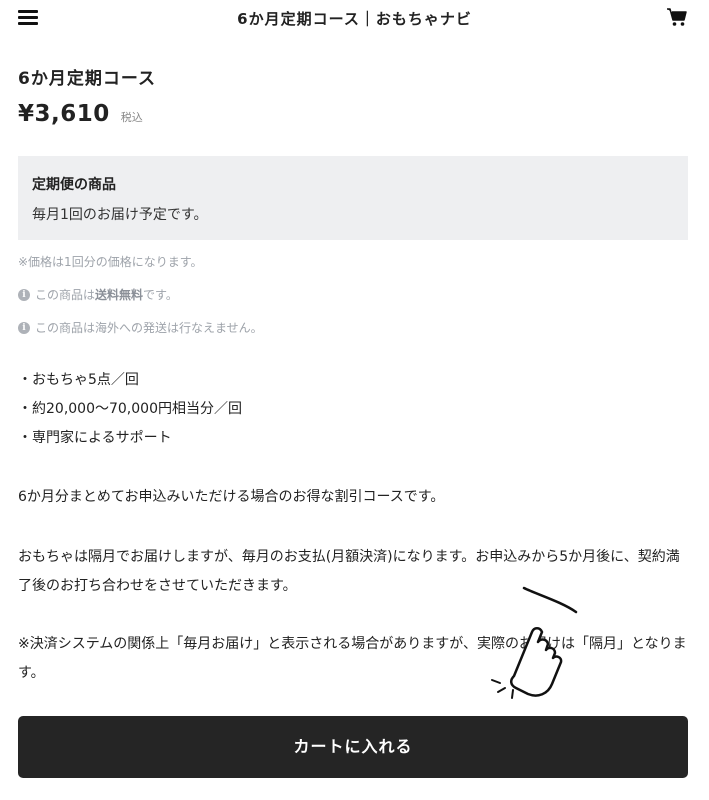 Image resolution: width=709 pixels, height=800 pixels. I want to click on feature-item: ・約20,000〜70,000円相当分／回, so click(130, 409).